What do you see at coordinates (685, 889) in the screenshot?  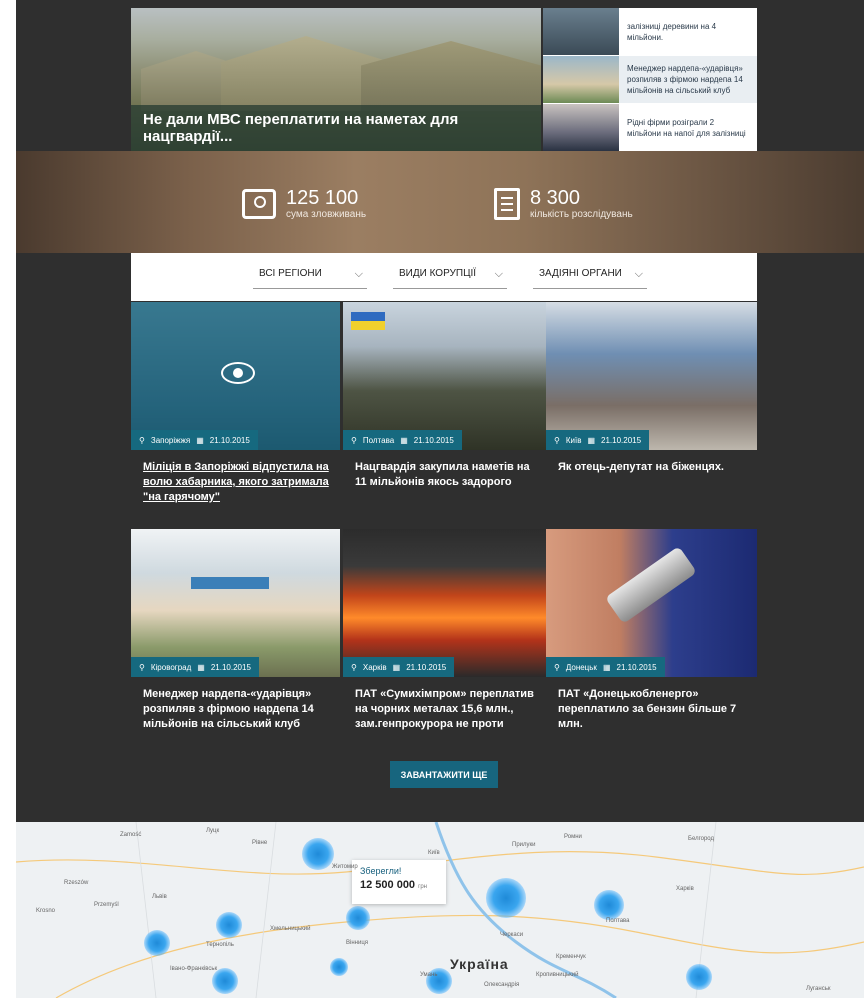 I see `map-label: Харків` at bounding box center [685, 889].